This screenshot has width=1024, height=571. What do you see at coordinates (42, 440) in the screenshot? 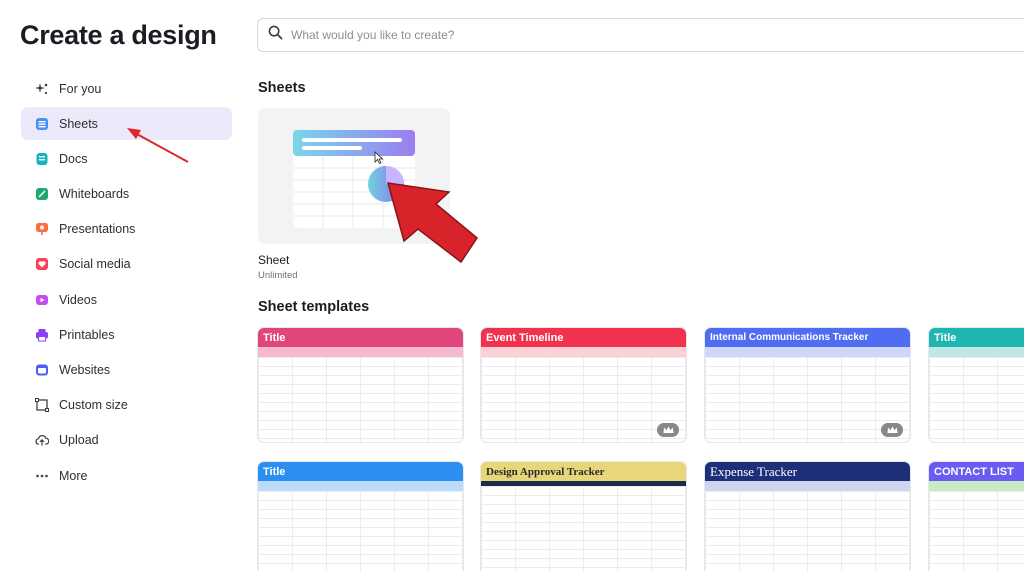
I see `upload-icon` at bounding box center [42, 440].